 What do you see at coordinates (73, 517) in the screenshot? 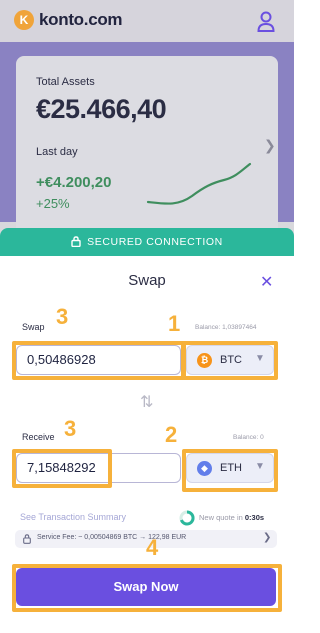
I see `transaction-summary-link: See Transaction Summary` at bounding box center [73, 517].